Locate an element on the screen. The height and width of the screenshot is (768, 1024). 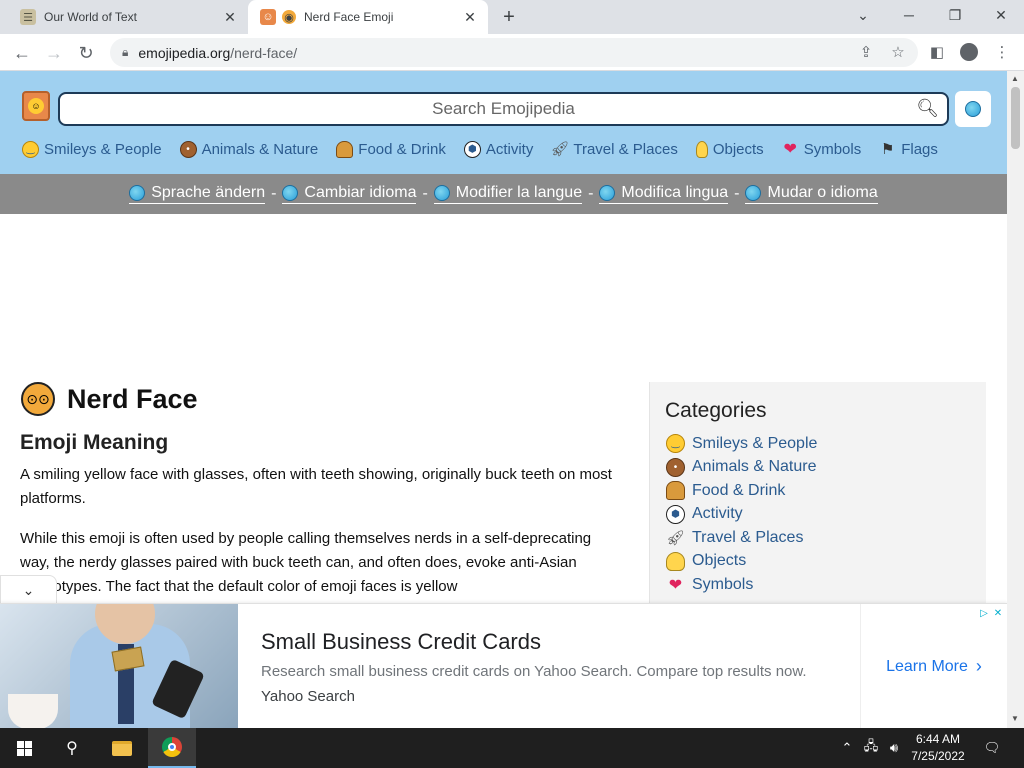
file-explorer-button is located at coordinates (122, 748).